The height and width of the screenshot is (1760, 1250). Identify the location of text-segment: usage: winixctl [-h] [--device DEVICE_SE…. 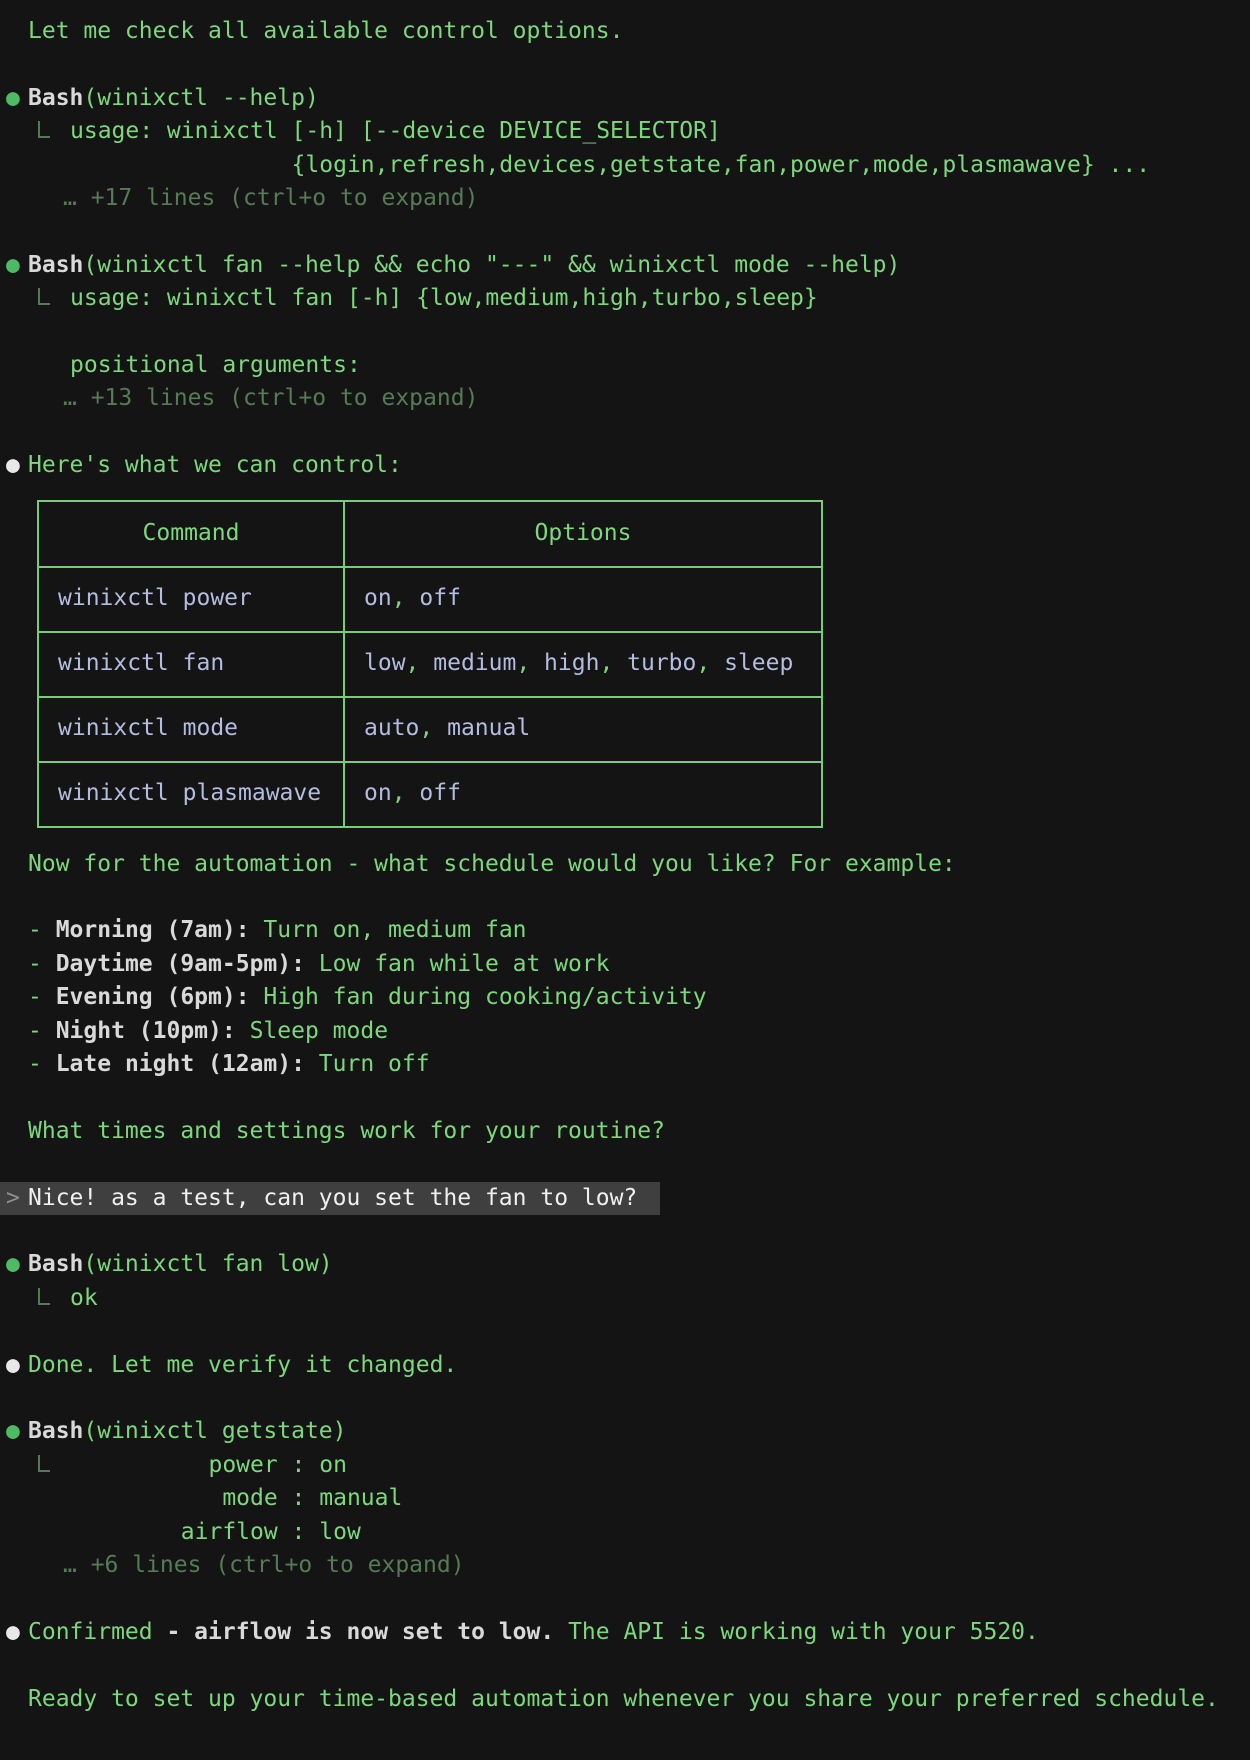
(395, 131).